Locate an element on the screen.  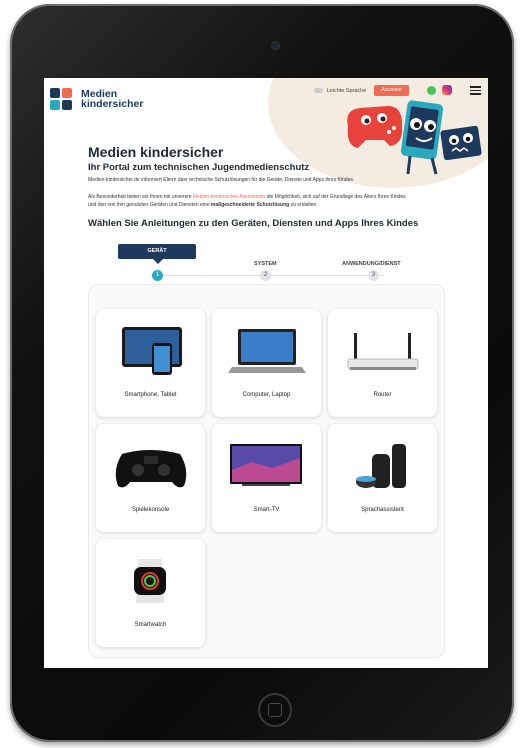
instagram-icon is located at coordinates (447, 90).